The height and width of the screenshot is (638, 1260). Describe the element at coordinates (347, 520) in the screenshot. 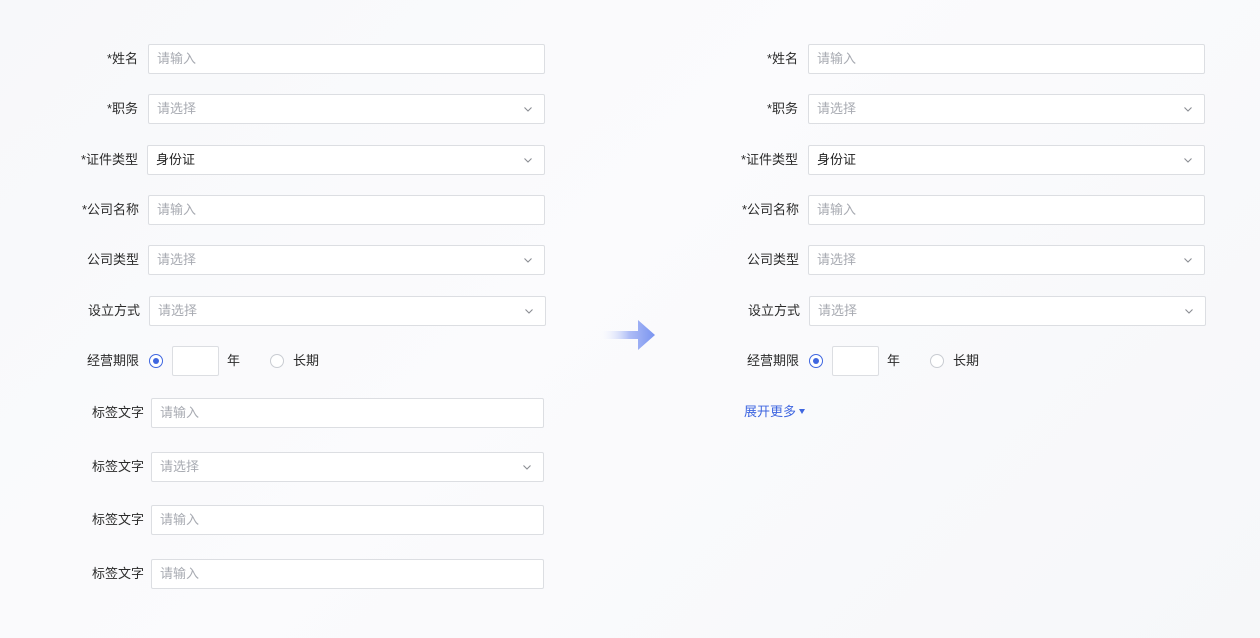

I see `tag-input-3: 请输入` at that location.